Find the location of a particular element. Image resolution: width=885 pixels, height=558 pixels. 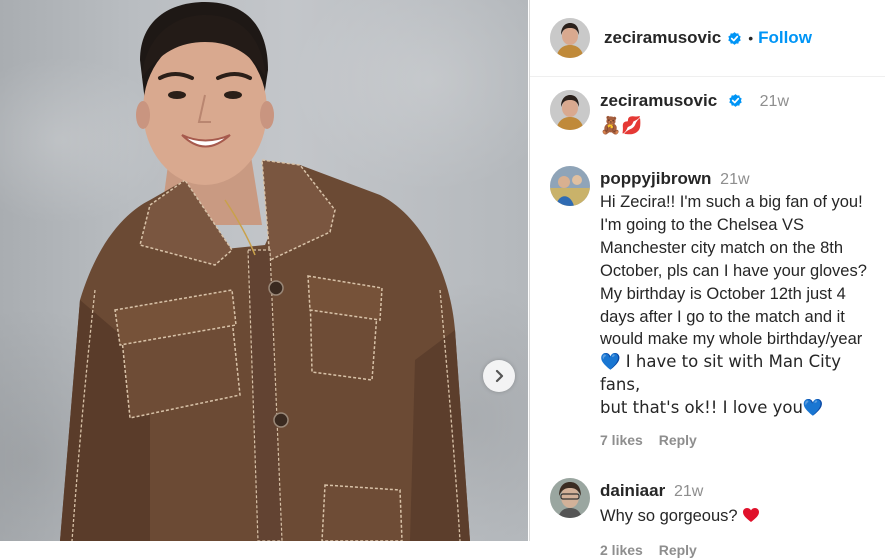

chevron-right-icon is located at coordinates (499, 376).